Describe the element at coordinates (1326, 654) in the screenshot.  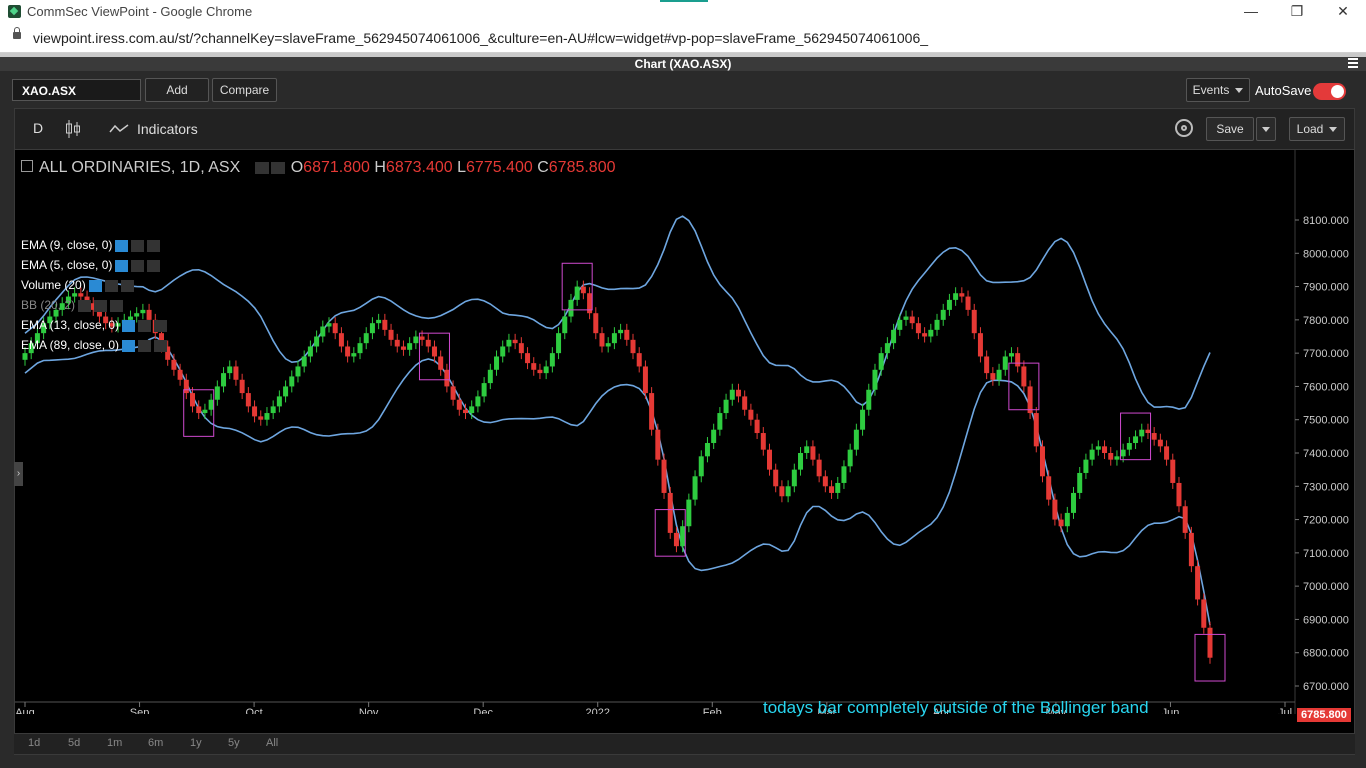
I see `y-tick-label: 6800.000` at that location.